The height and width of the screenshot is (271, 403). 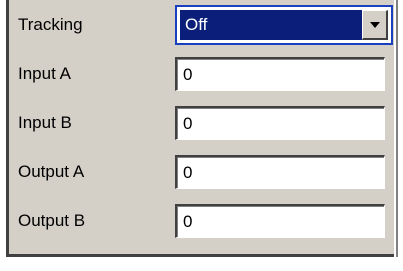 What do you see at coordinates (280, 123) in the screenshot?
I see `input-b-field: 0` at bounding box center [280, 123].